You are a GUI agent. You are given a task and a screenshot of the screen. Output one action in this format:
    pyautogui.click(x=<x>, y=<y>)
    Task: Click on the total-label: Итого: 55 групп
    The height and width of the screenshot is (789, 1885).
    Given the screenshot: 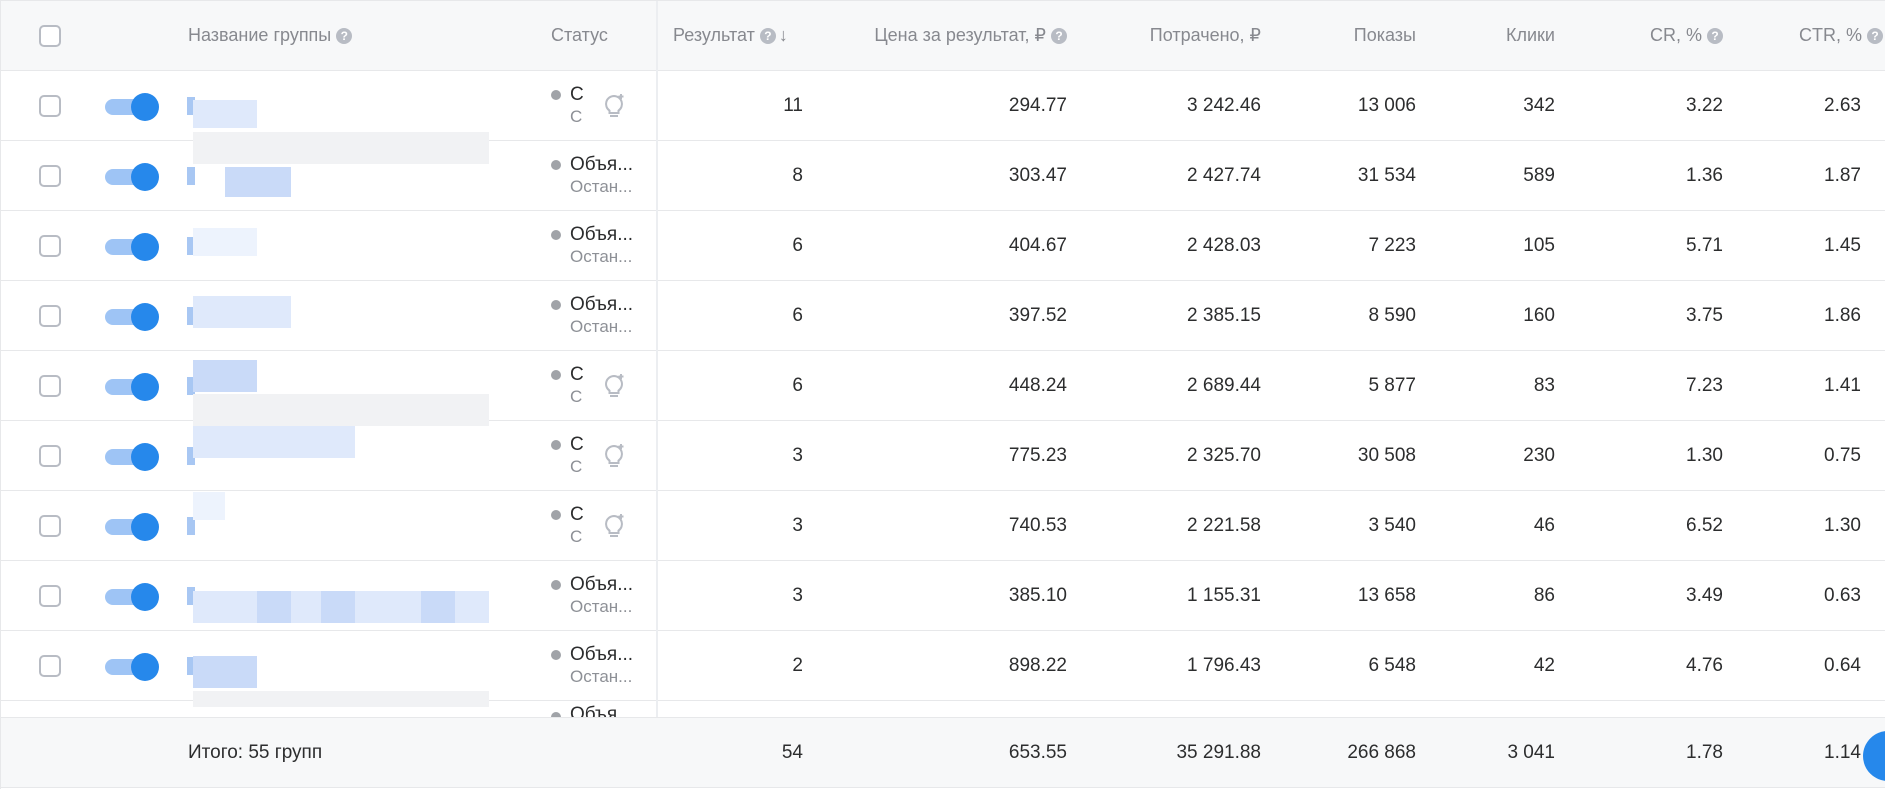 What is the action you would take?
    pyautogui.click(x=255, y=752)
    